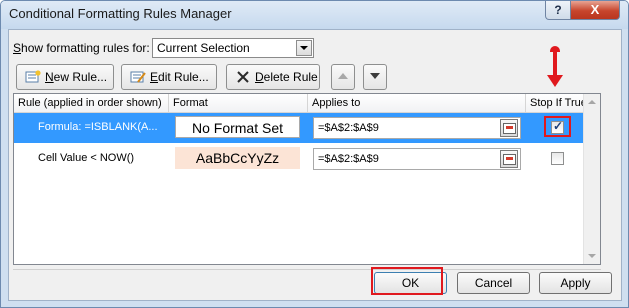 Image resolution: width=629 pixels, height=308 pixels. Describe the element at coordinates (556, 103) in the screenshot. I see `column-header-stop-if-true: Stop If True` at that location.